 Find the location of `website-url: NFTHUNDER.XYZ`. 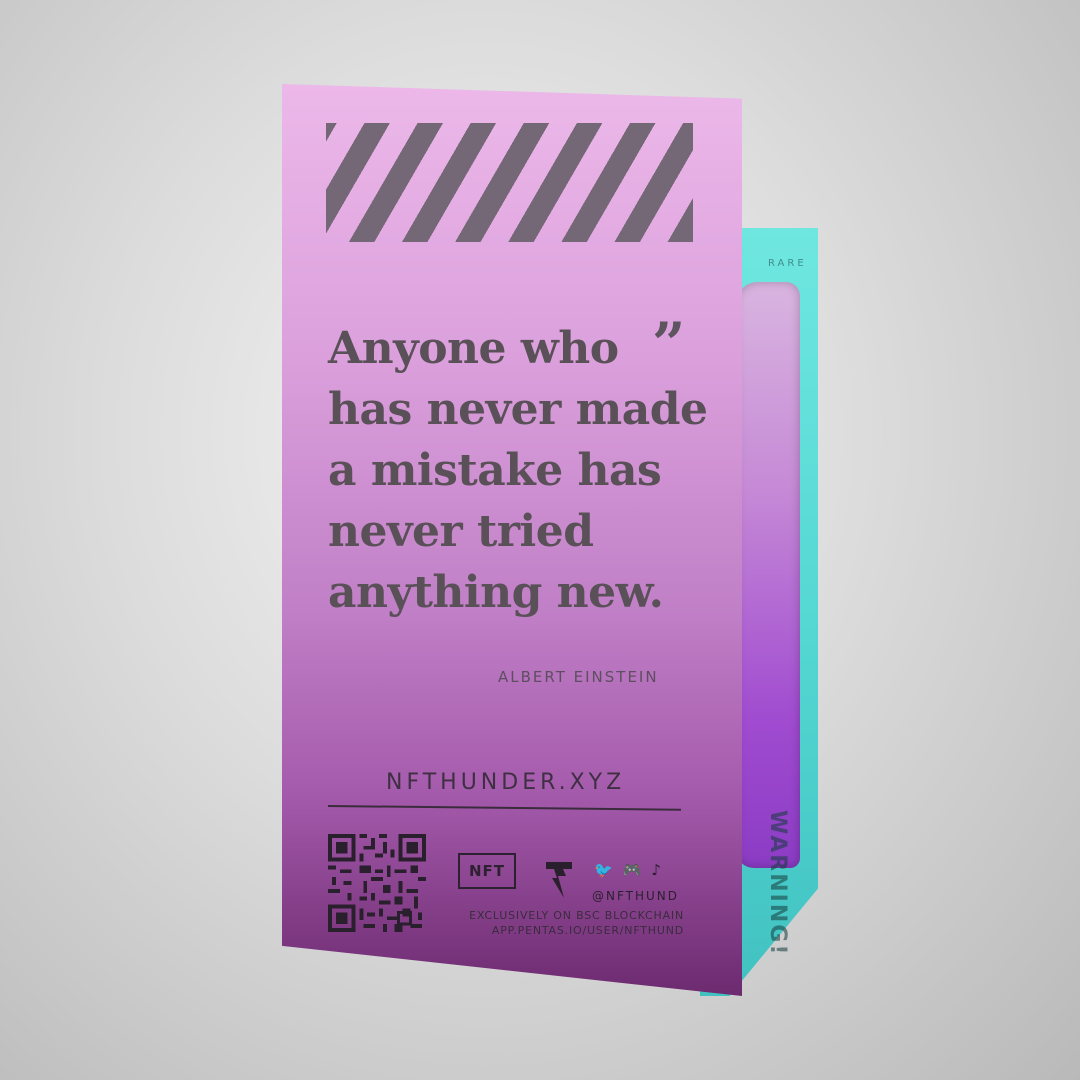

website-url: NFTHUNDER.XYZ is located at coordinates (506, 782).